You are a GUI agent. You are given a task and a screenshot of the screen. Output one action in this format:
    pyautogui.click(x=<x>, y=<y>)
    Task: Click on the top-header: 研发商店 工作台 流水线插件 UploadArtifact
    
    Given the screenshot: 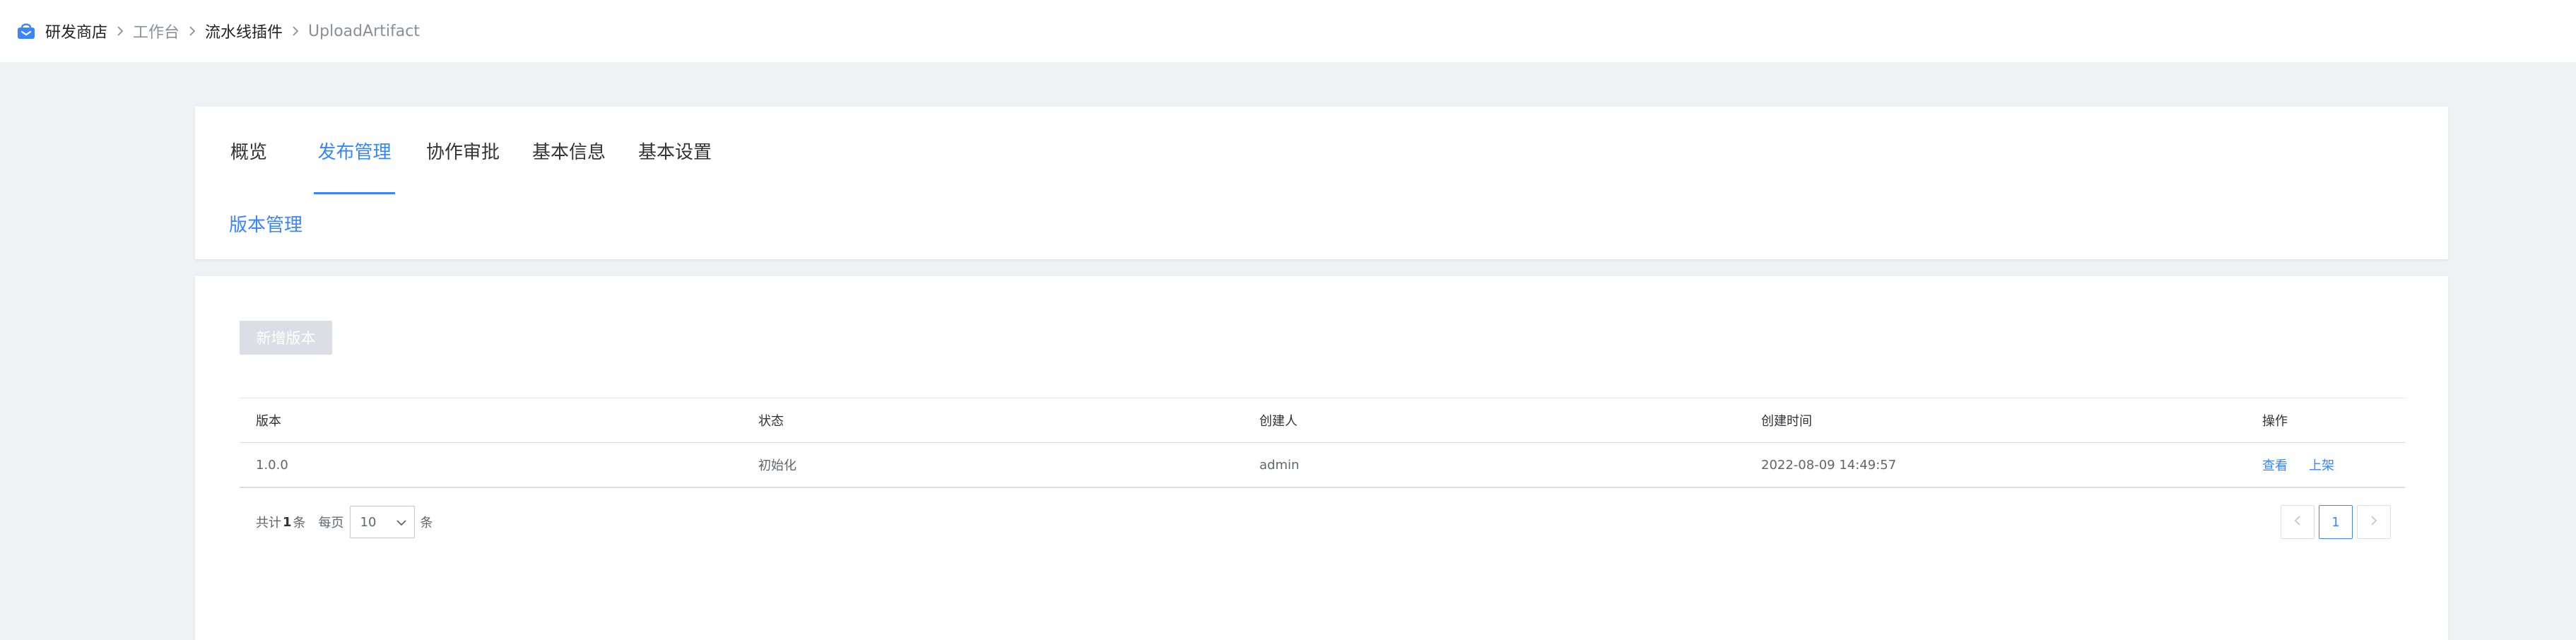 What is the action you would take?
    pyautogui.click(x=1288, y=31)
    